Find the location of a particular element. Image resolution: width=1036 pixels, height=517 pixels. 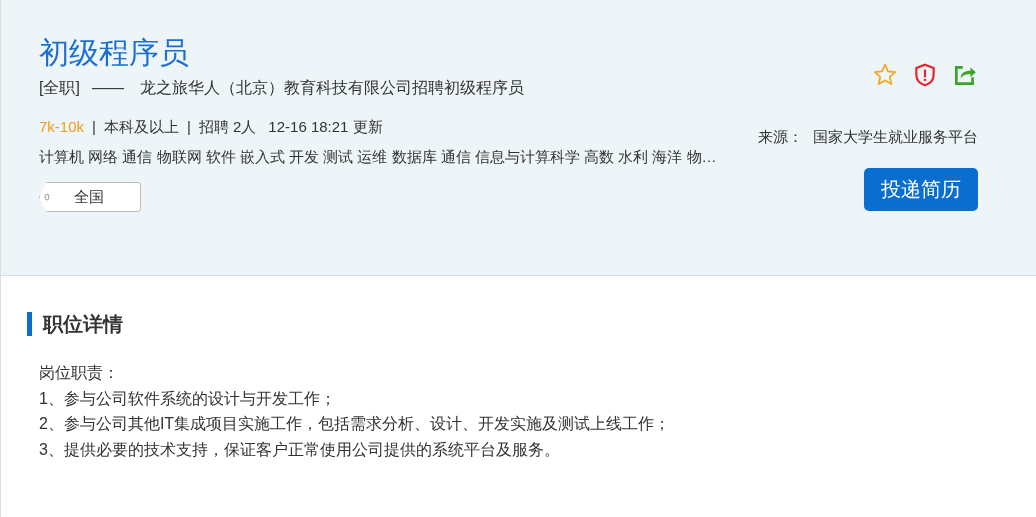

company-line: 龙之旅华人（北京）教育科技有限公司招聘初级程序员 is located at coordinates (331, 87).